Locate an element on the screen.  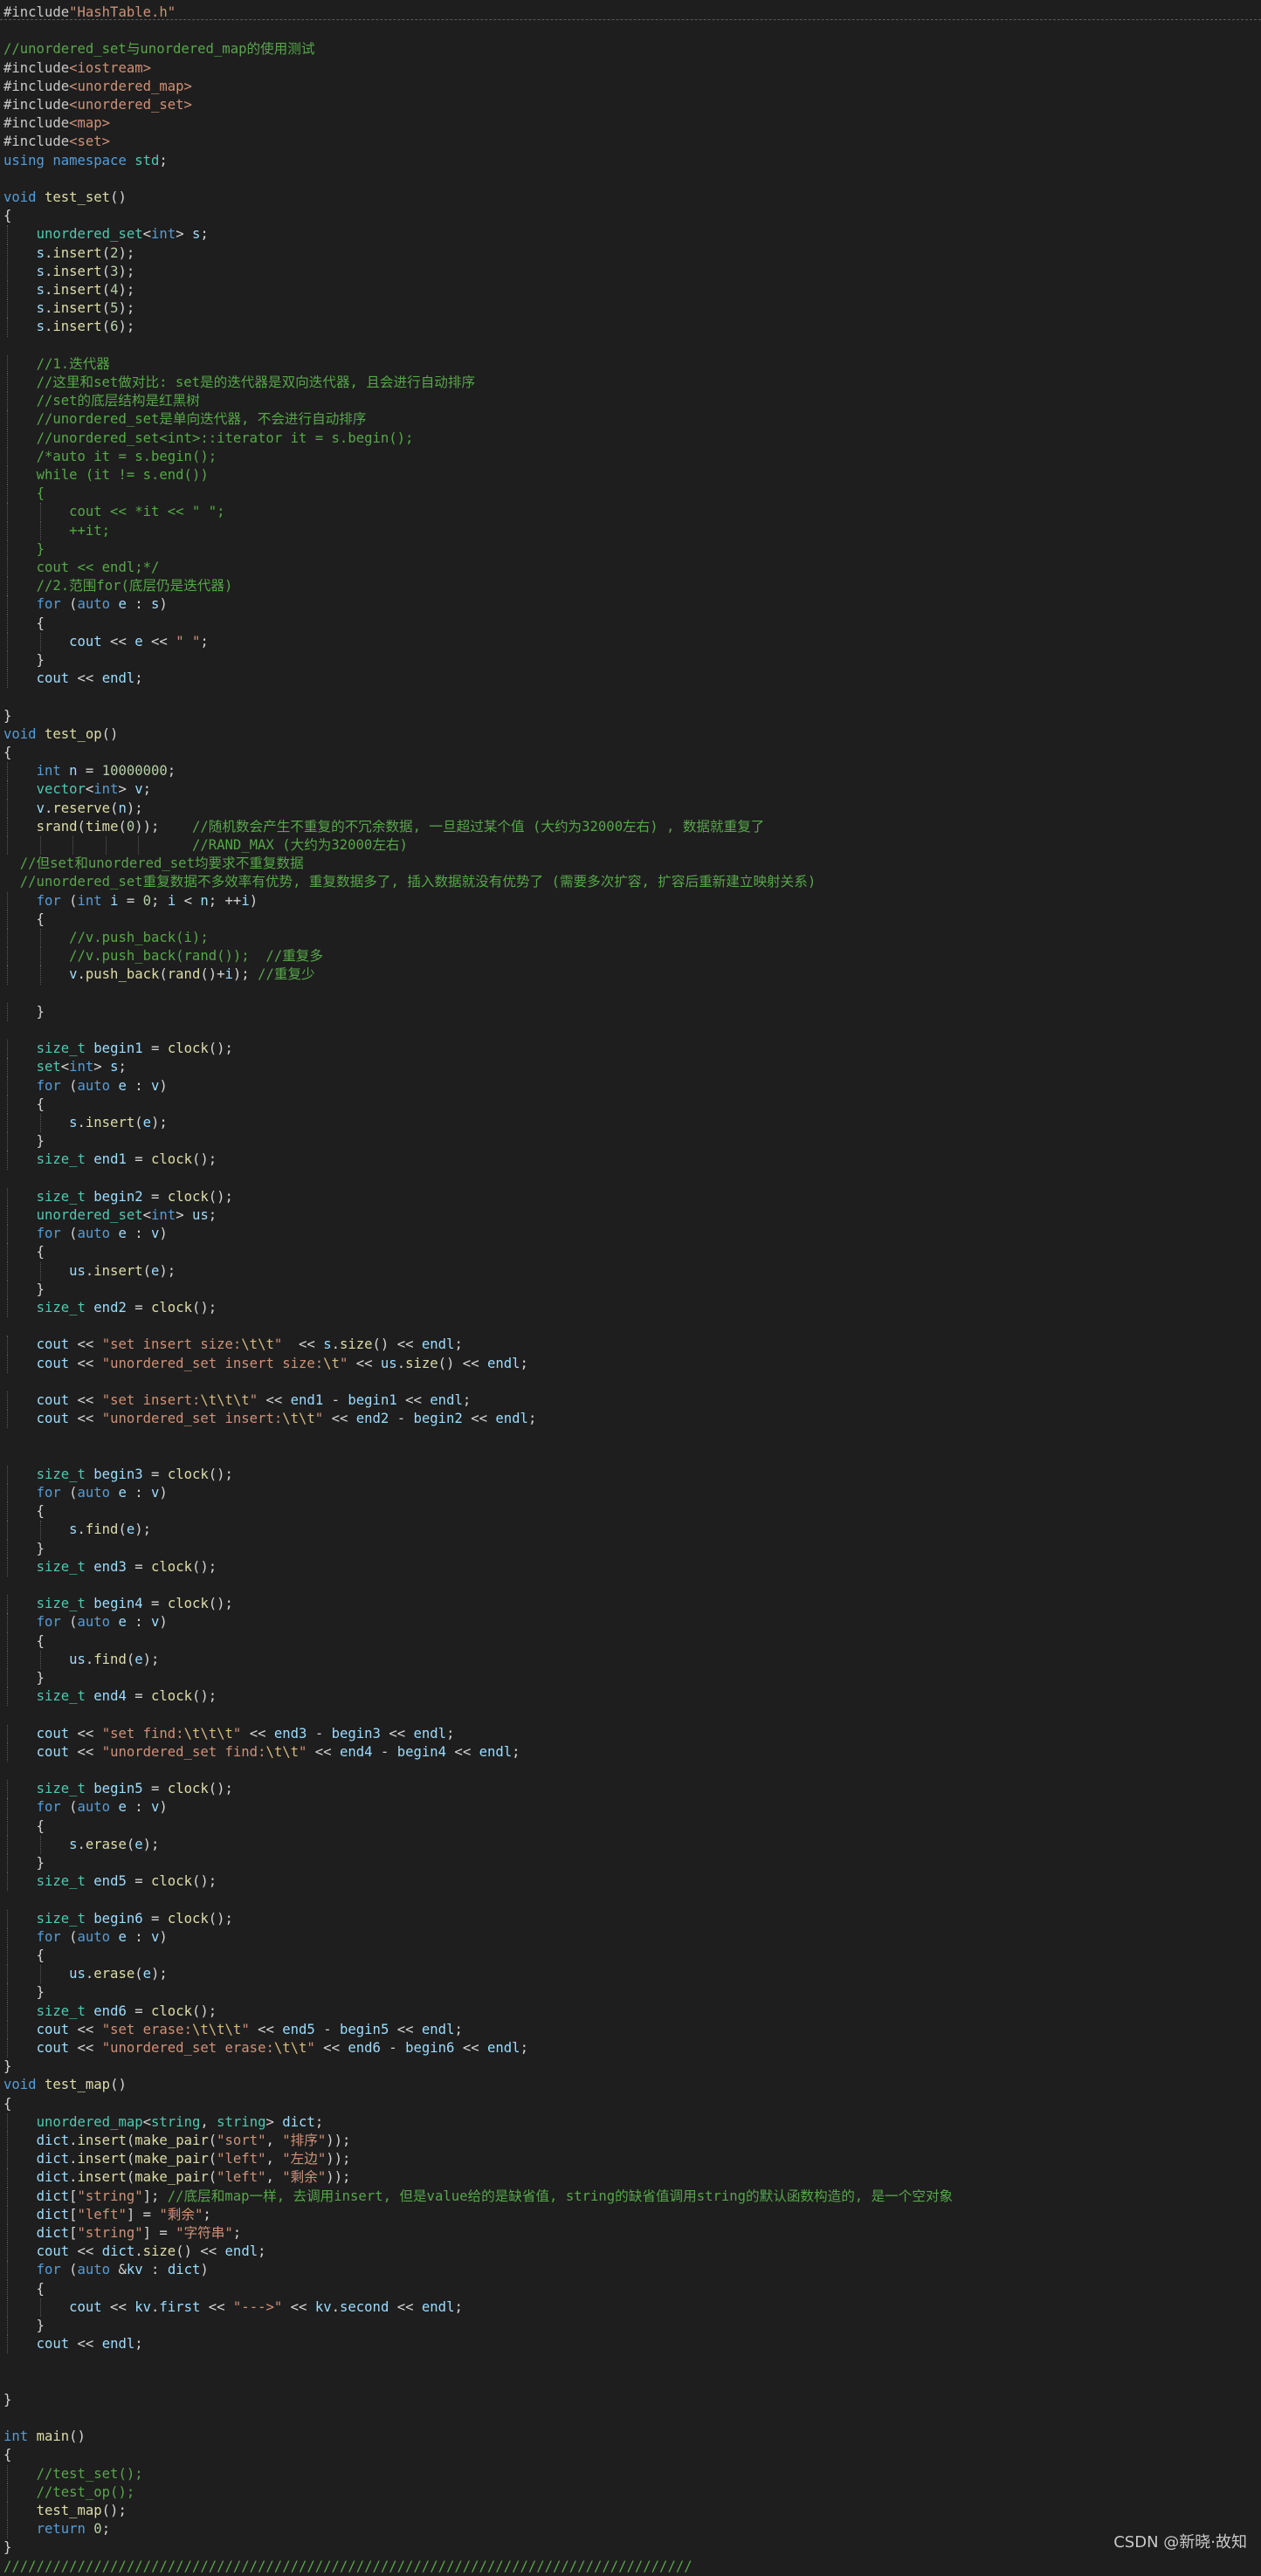
code-token: s is located at coordinates (327, 1344).